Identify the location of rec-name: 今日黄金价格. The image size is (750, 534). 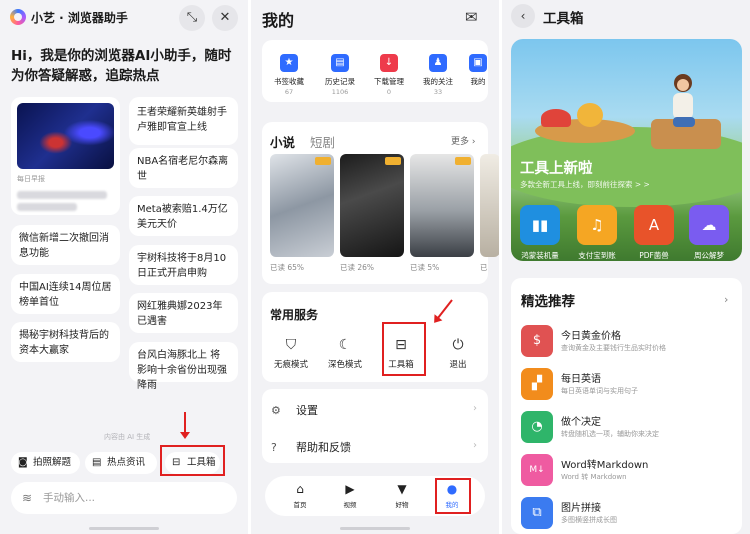
(591, 336).